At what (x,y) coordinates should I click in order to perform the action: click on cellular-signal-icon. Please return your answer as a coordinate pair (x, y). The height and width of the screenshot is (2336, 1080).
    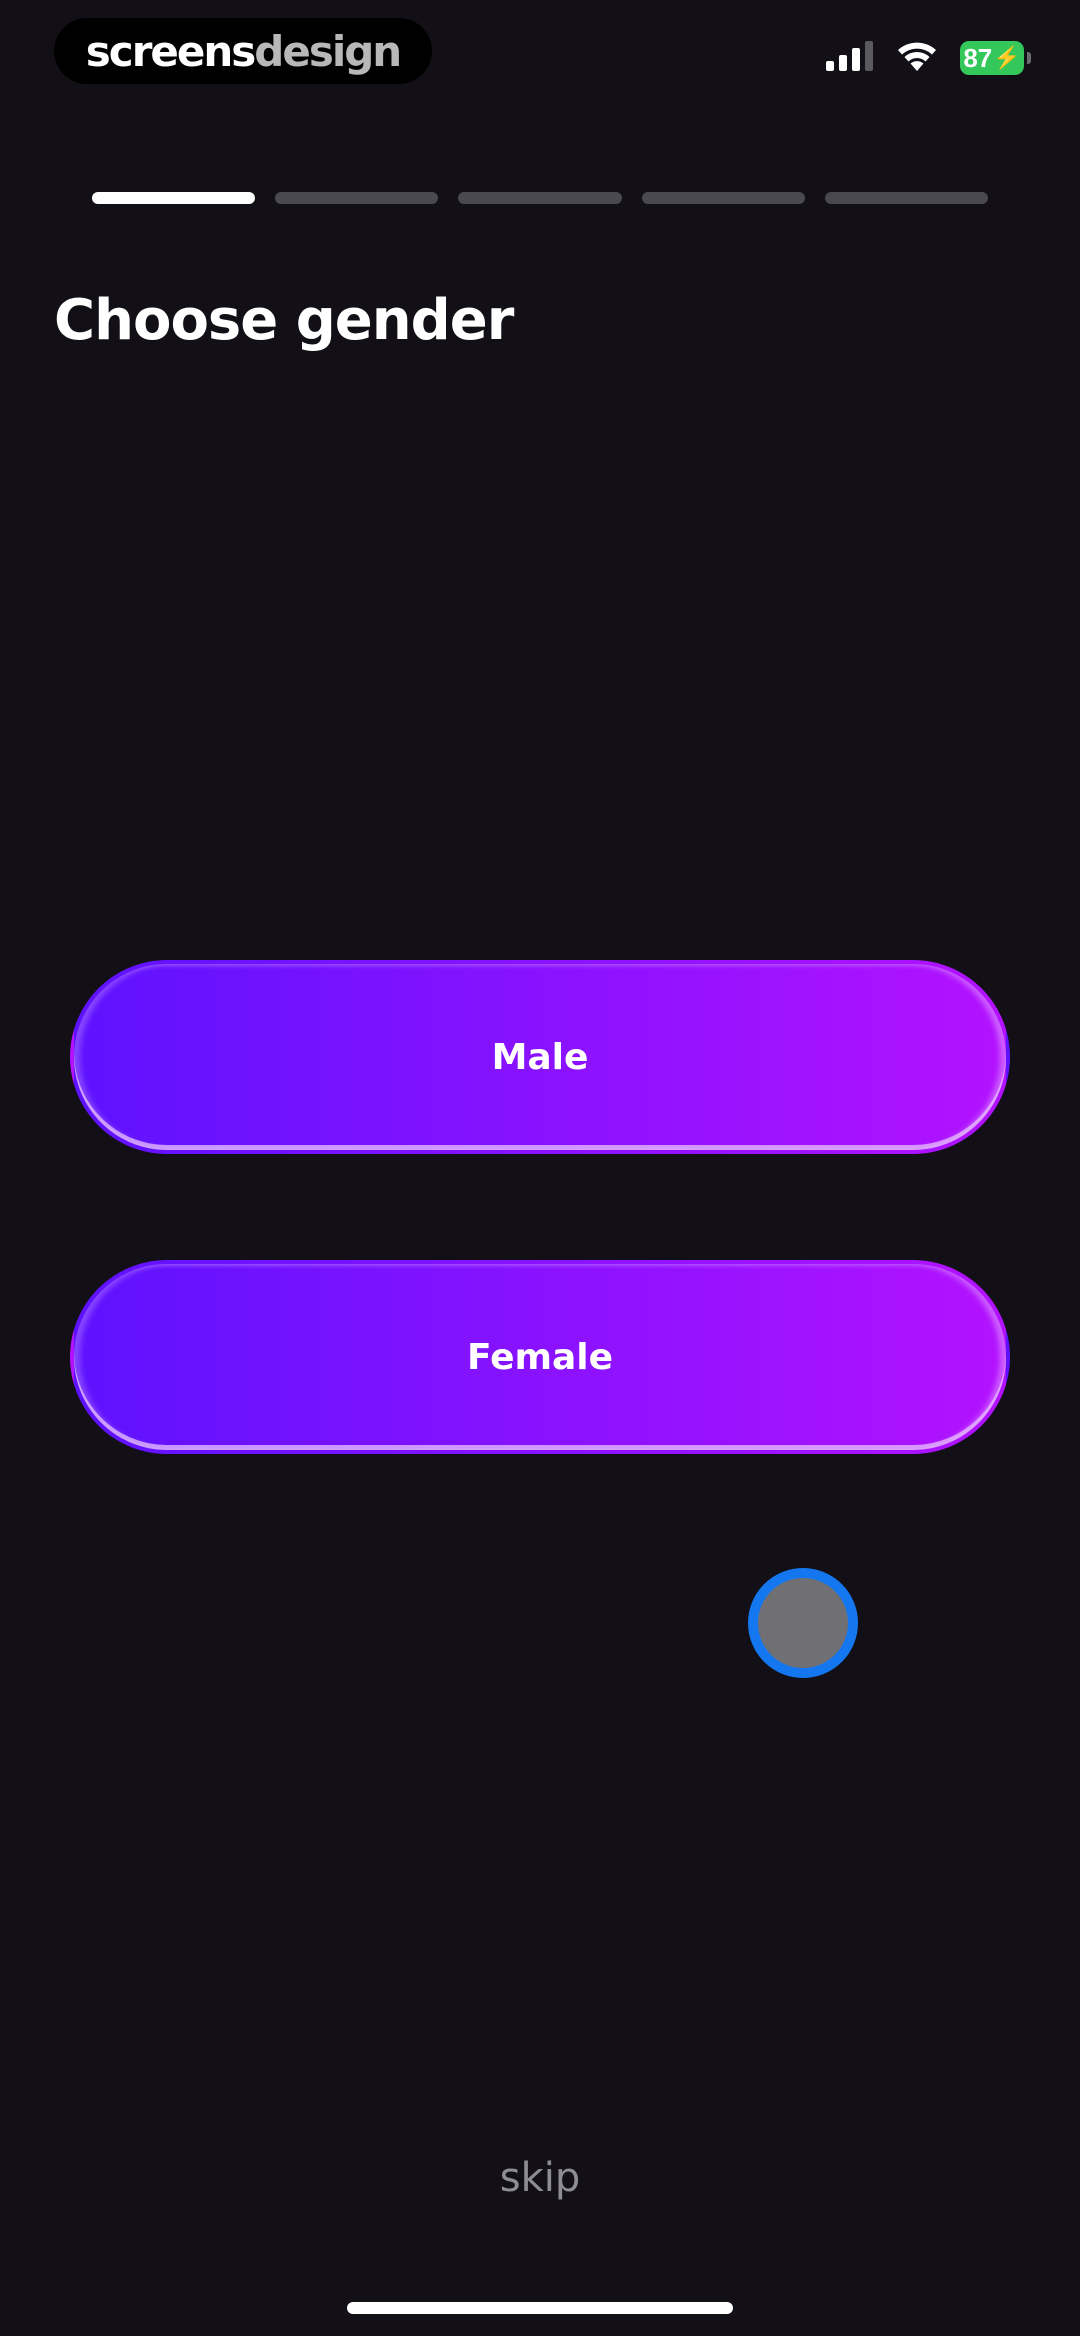
    Looking at the image, I should click on (850, 58).